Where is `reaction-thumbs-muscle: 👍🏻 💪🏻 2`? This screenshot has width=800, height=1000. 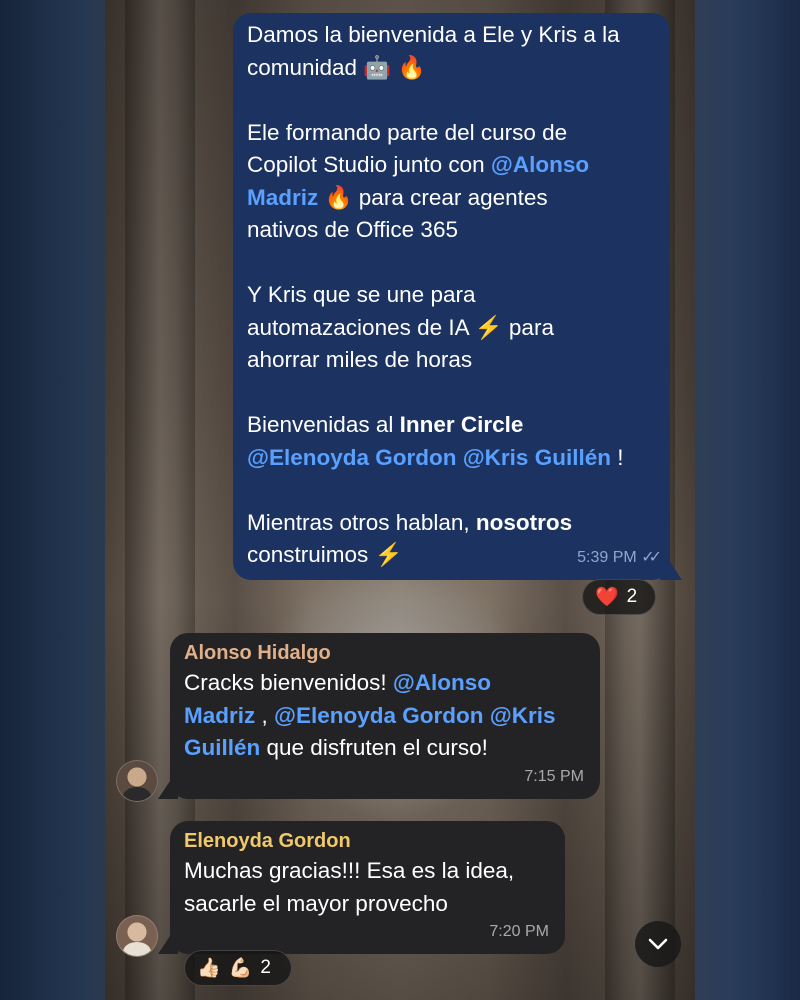 reaction-thumbs-muscle: 👍🏻 💪🏻 2 is located at coordinates (238, 968).